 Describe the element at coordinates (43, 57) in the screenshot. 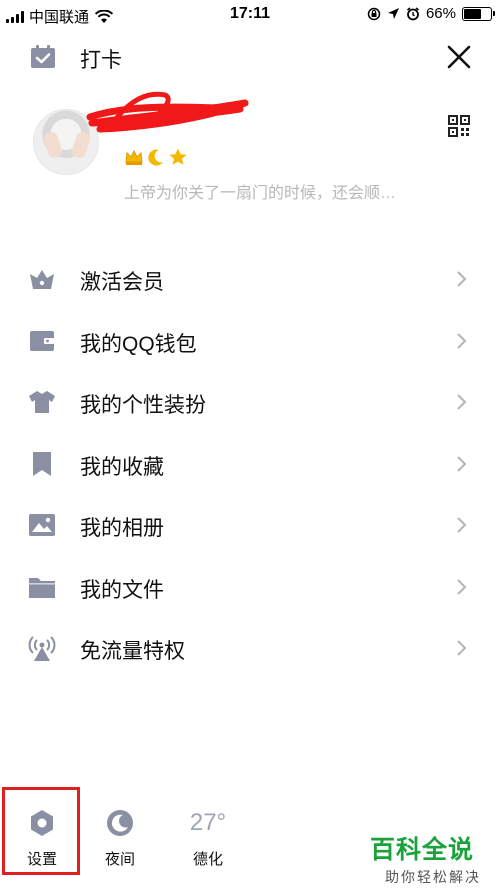

I see `calendar-check-icon` at that location.